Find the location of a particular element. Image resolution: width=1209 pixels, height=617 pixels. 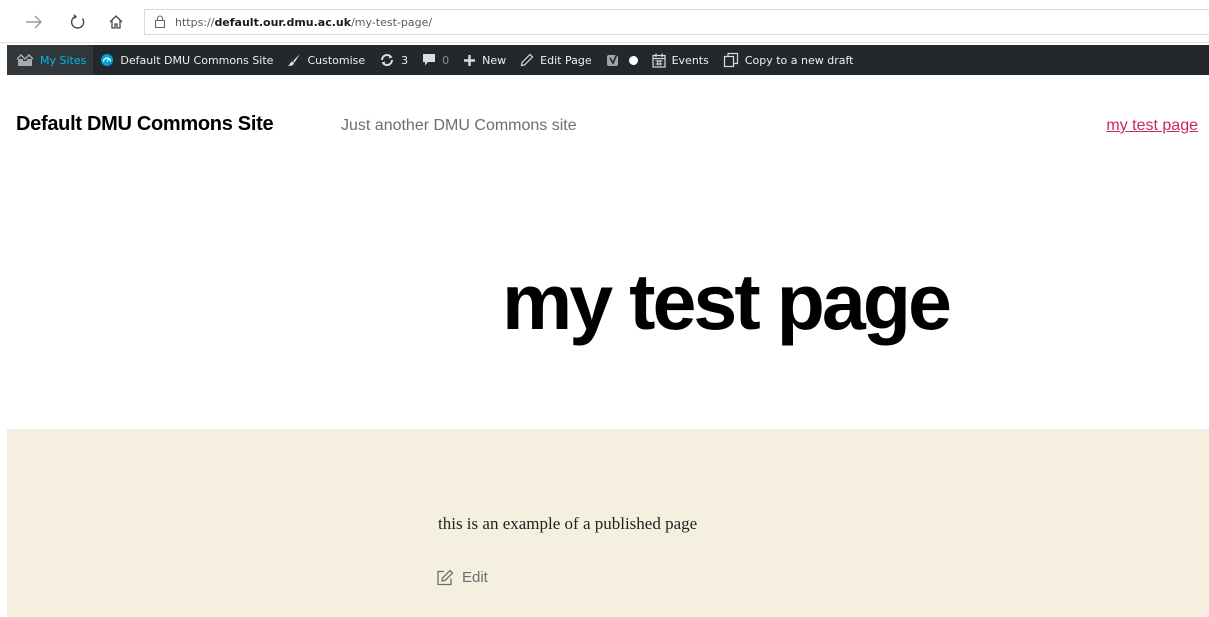

refresh-icon is located at coordinates (77, 21).